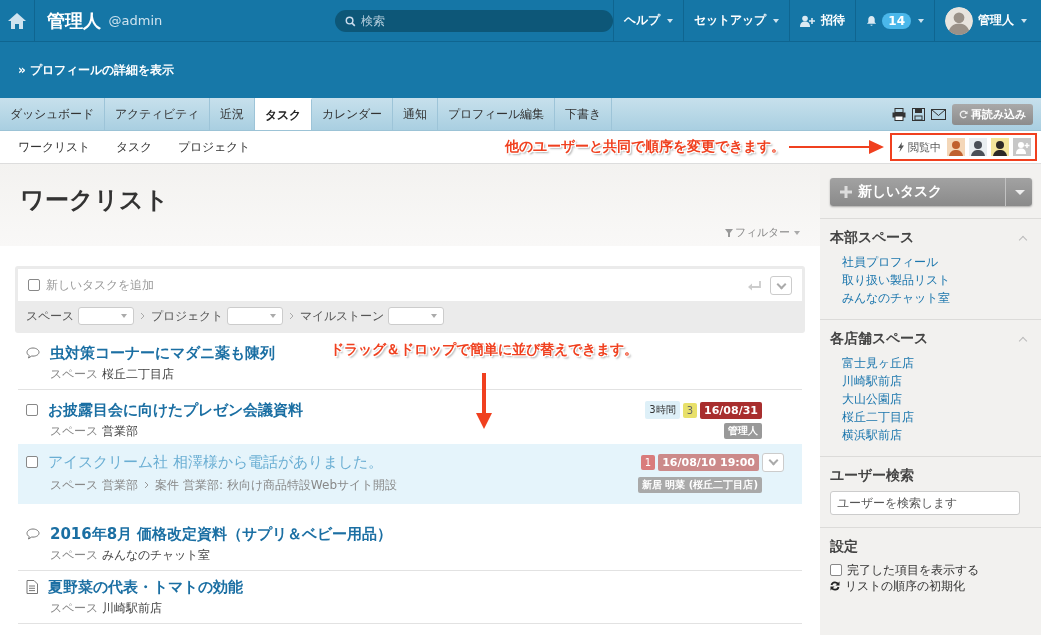  Describe the element at coordinates (931, 435) in the screenshot. I see `space-link: 横浜駅前店` at that location.